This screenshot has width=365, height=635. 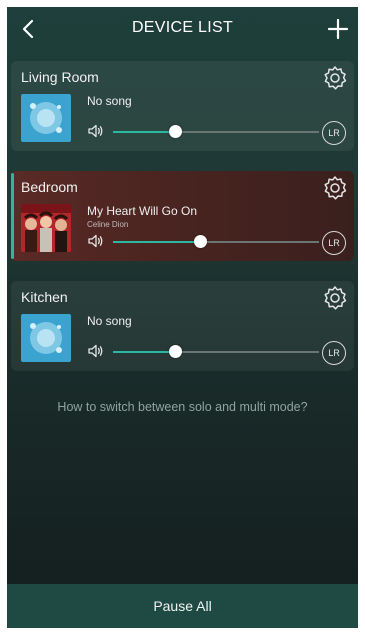 What do you see at coordinates (46, 228) in the screenshot?
I see `album-art` at bounding box center [46, 228].